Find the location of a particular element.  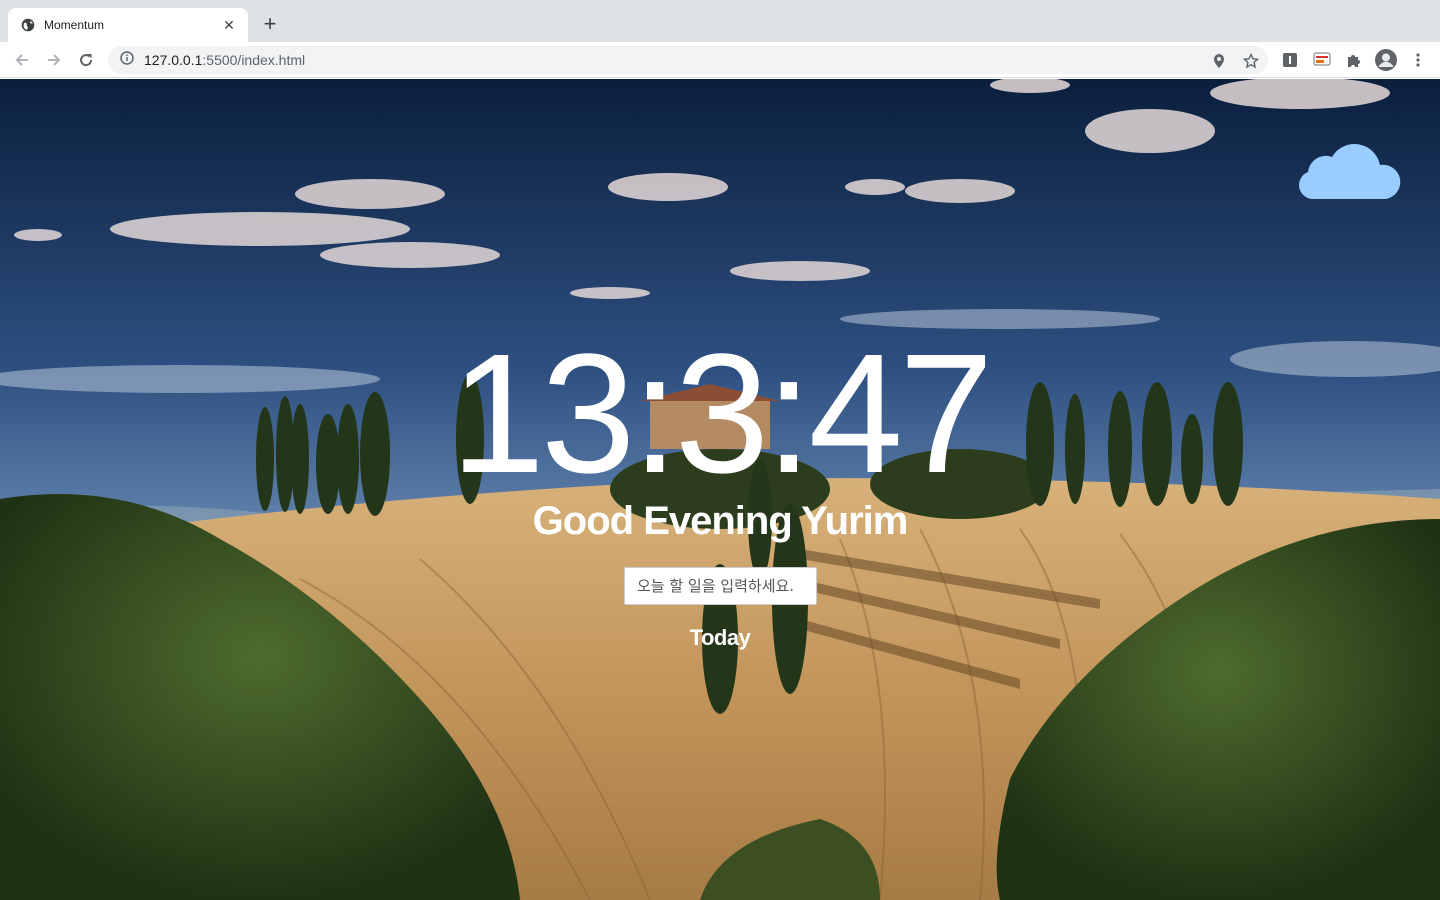

tab-strip: Momentum ✕ + is located at coordinates (720, 21).